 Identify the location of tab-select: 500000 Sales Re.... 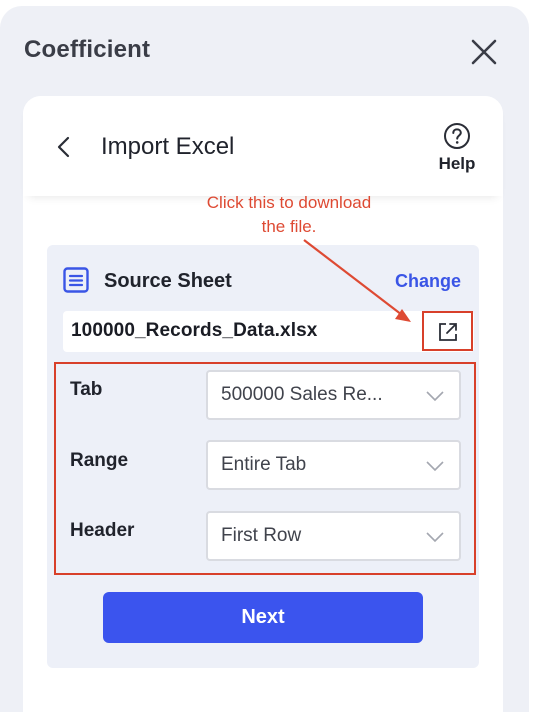
(333, 395).